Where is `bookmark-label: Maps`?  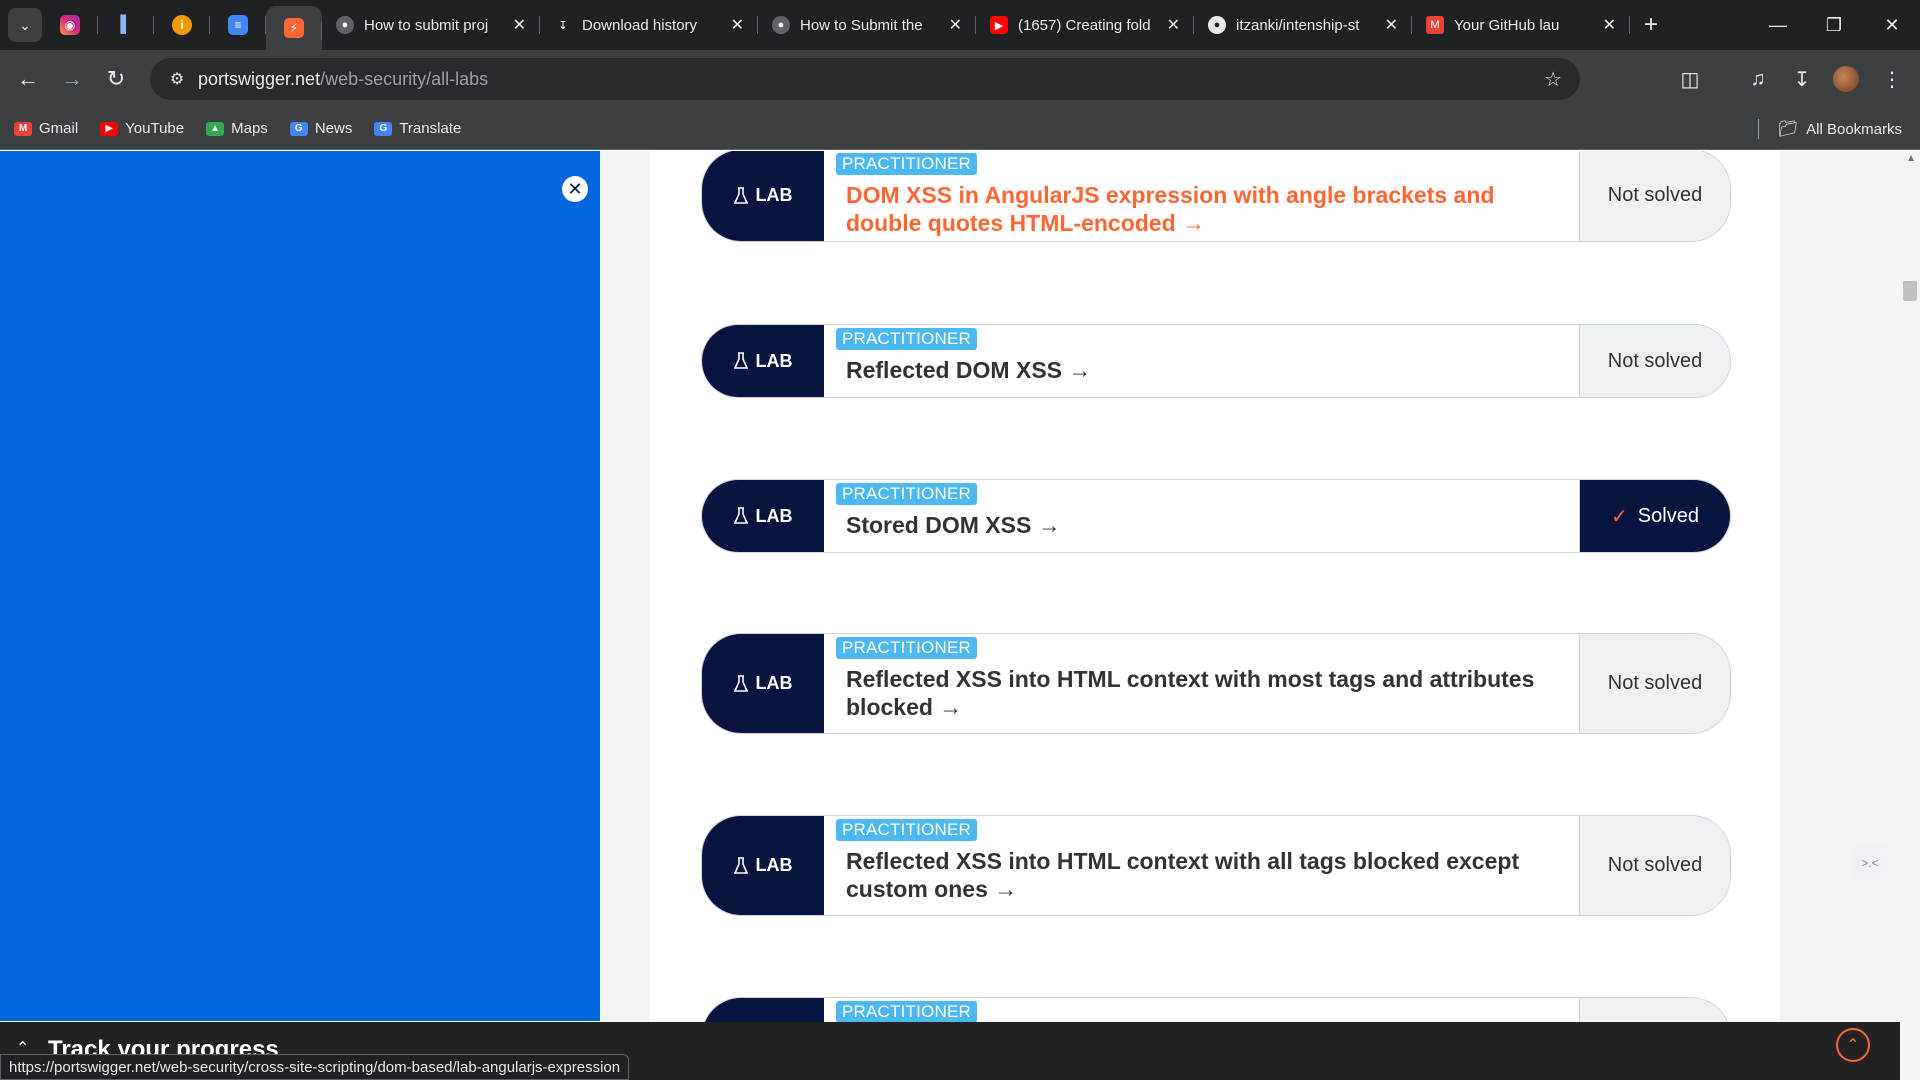
bookmark-label: Maps is located at coordinates (249, 128).